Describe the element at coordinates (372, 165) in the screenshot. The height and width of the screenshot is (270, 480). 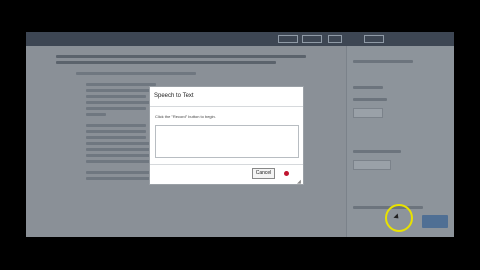
I see `sidebar-input` at that location.